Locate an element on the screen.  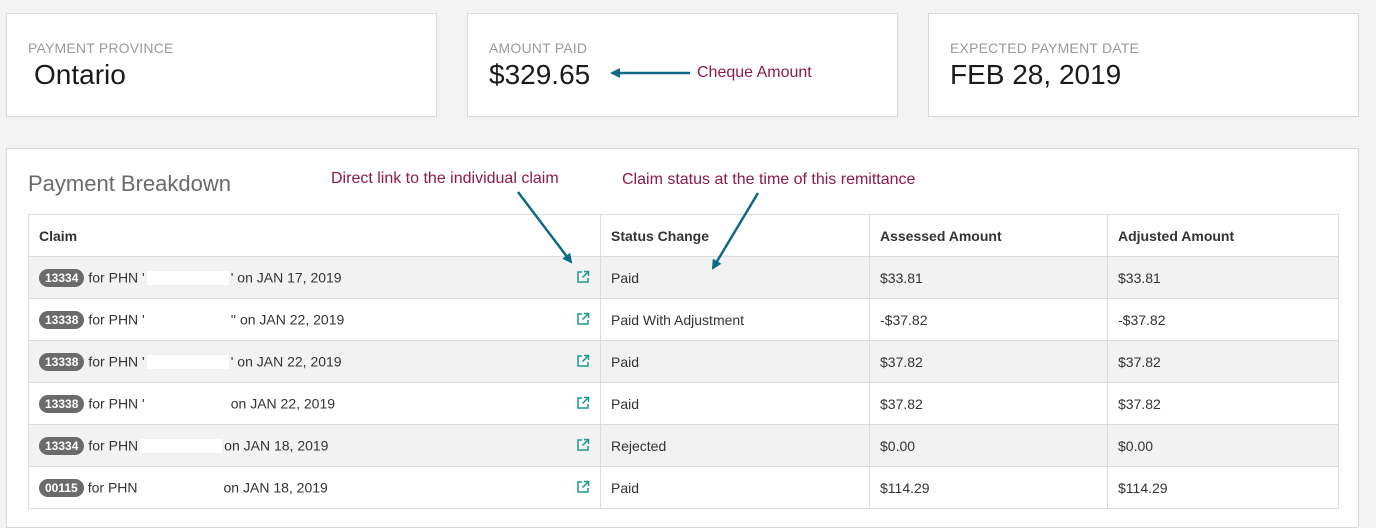
cheque-amount-annotation: Cheque Amount is located at coordinates (754, 72).